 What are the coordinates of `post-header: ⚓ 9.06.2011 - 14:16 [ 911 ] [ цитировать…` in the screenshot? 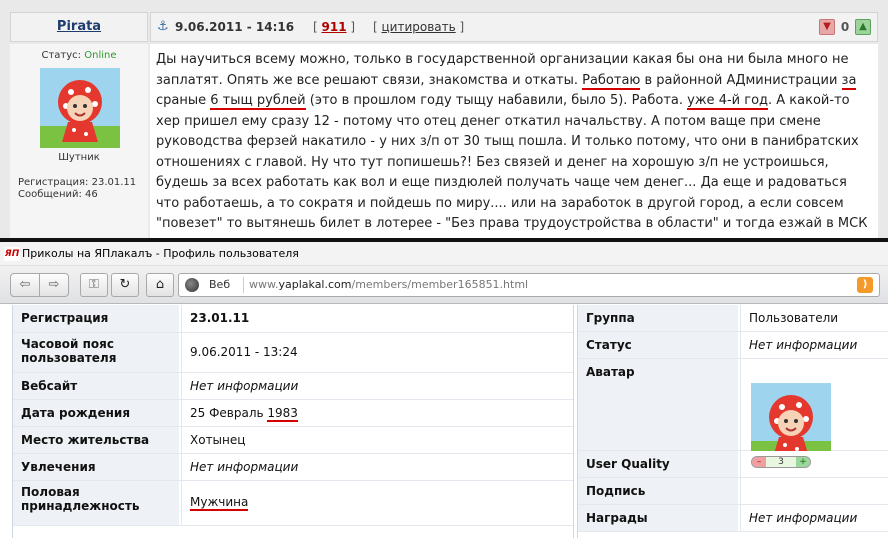 It's located at (514, 27).